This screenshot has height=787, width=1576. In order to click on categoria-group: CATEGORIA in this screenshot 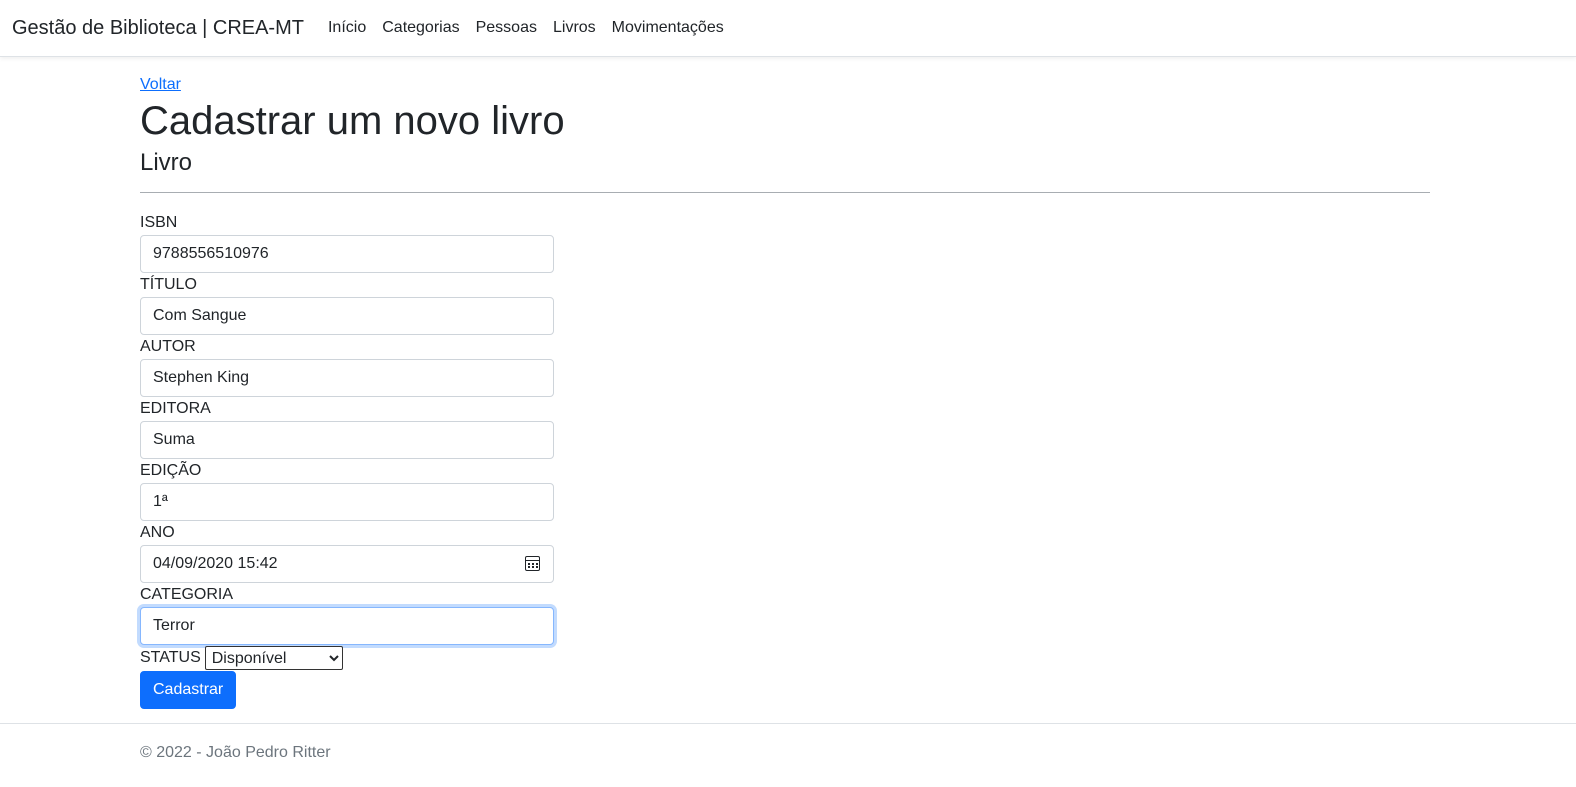, I will do `click(347, 614)`.